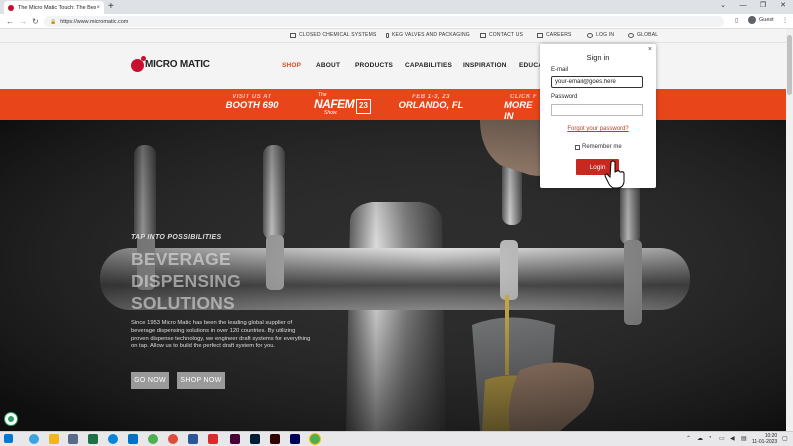  I want to click on start-icon, so click(8, 438).